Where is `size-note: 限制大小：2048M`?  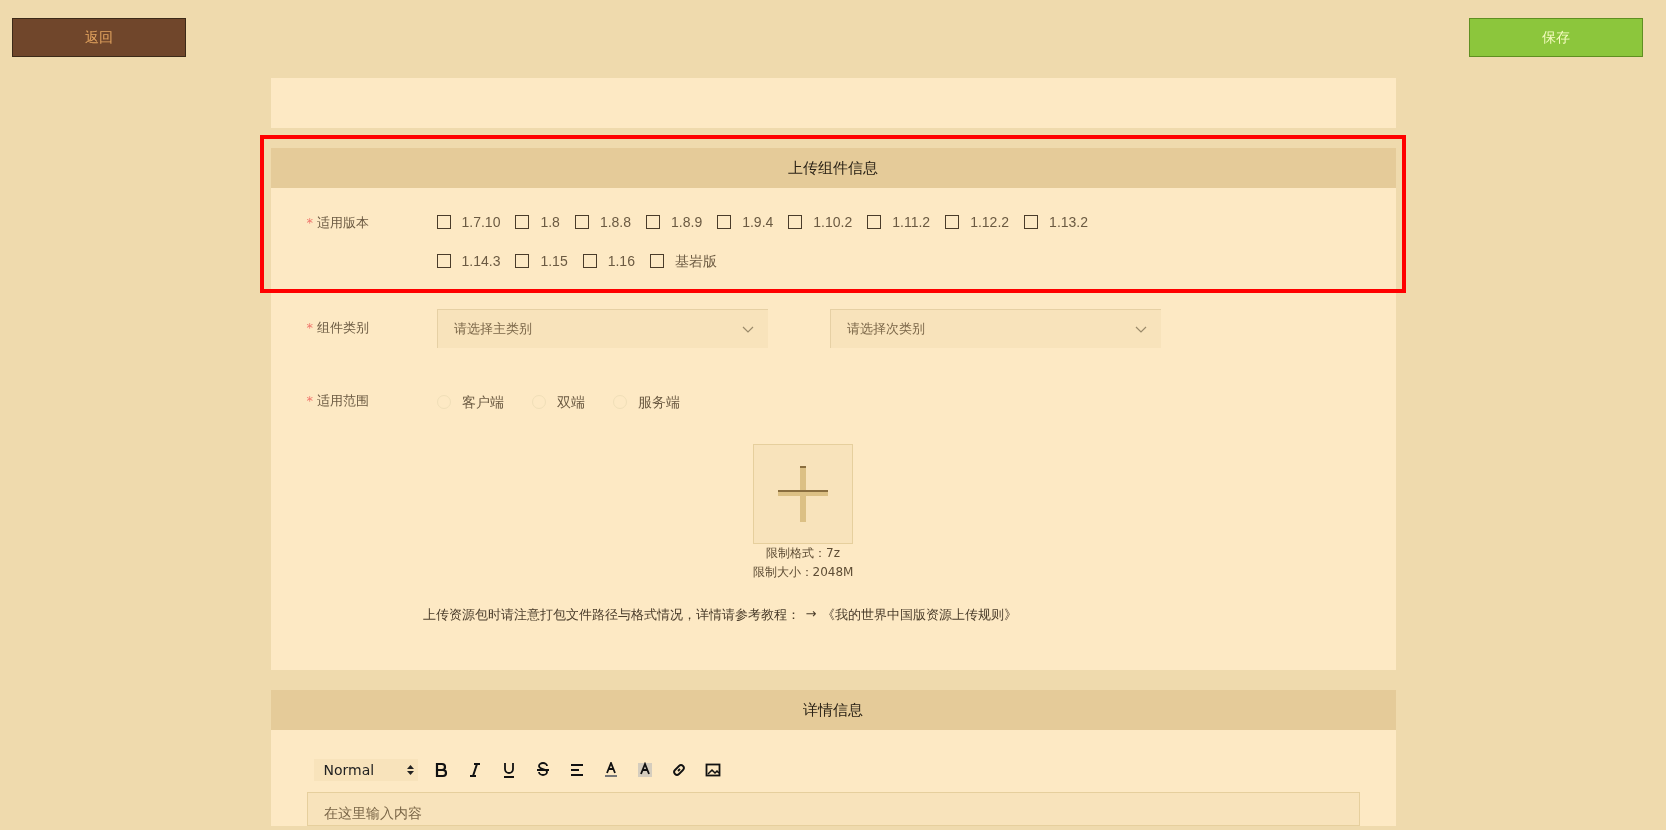 size-note: 限制大小：2048M is located at coordinates (803, 572).